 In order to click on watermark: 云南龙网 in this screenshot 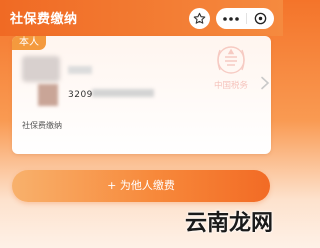, I will do `click(228, 223)`.